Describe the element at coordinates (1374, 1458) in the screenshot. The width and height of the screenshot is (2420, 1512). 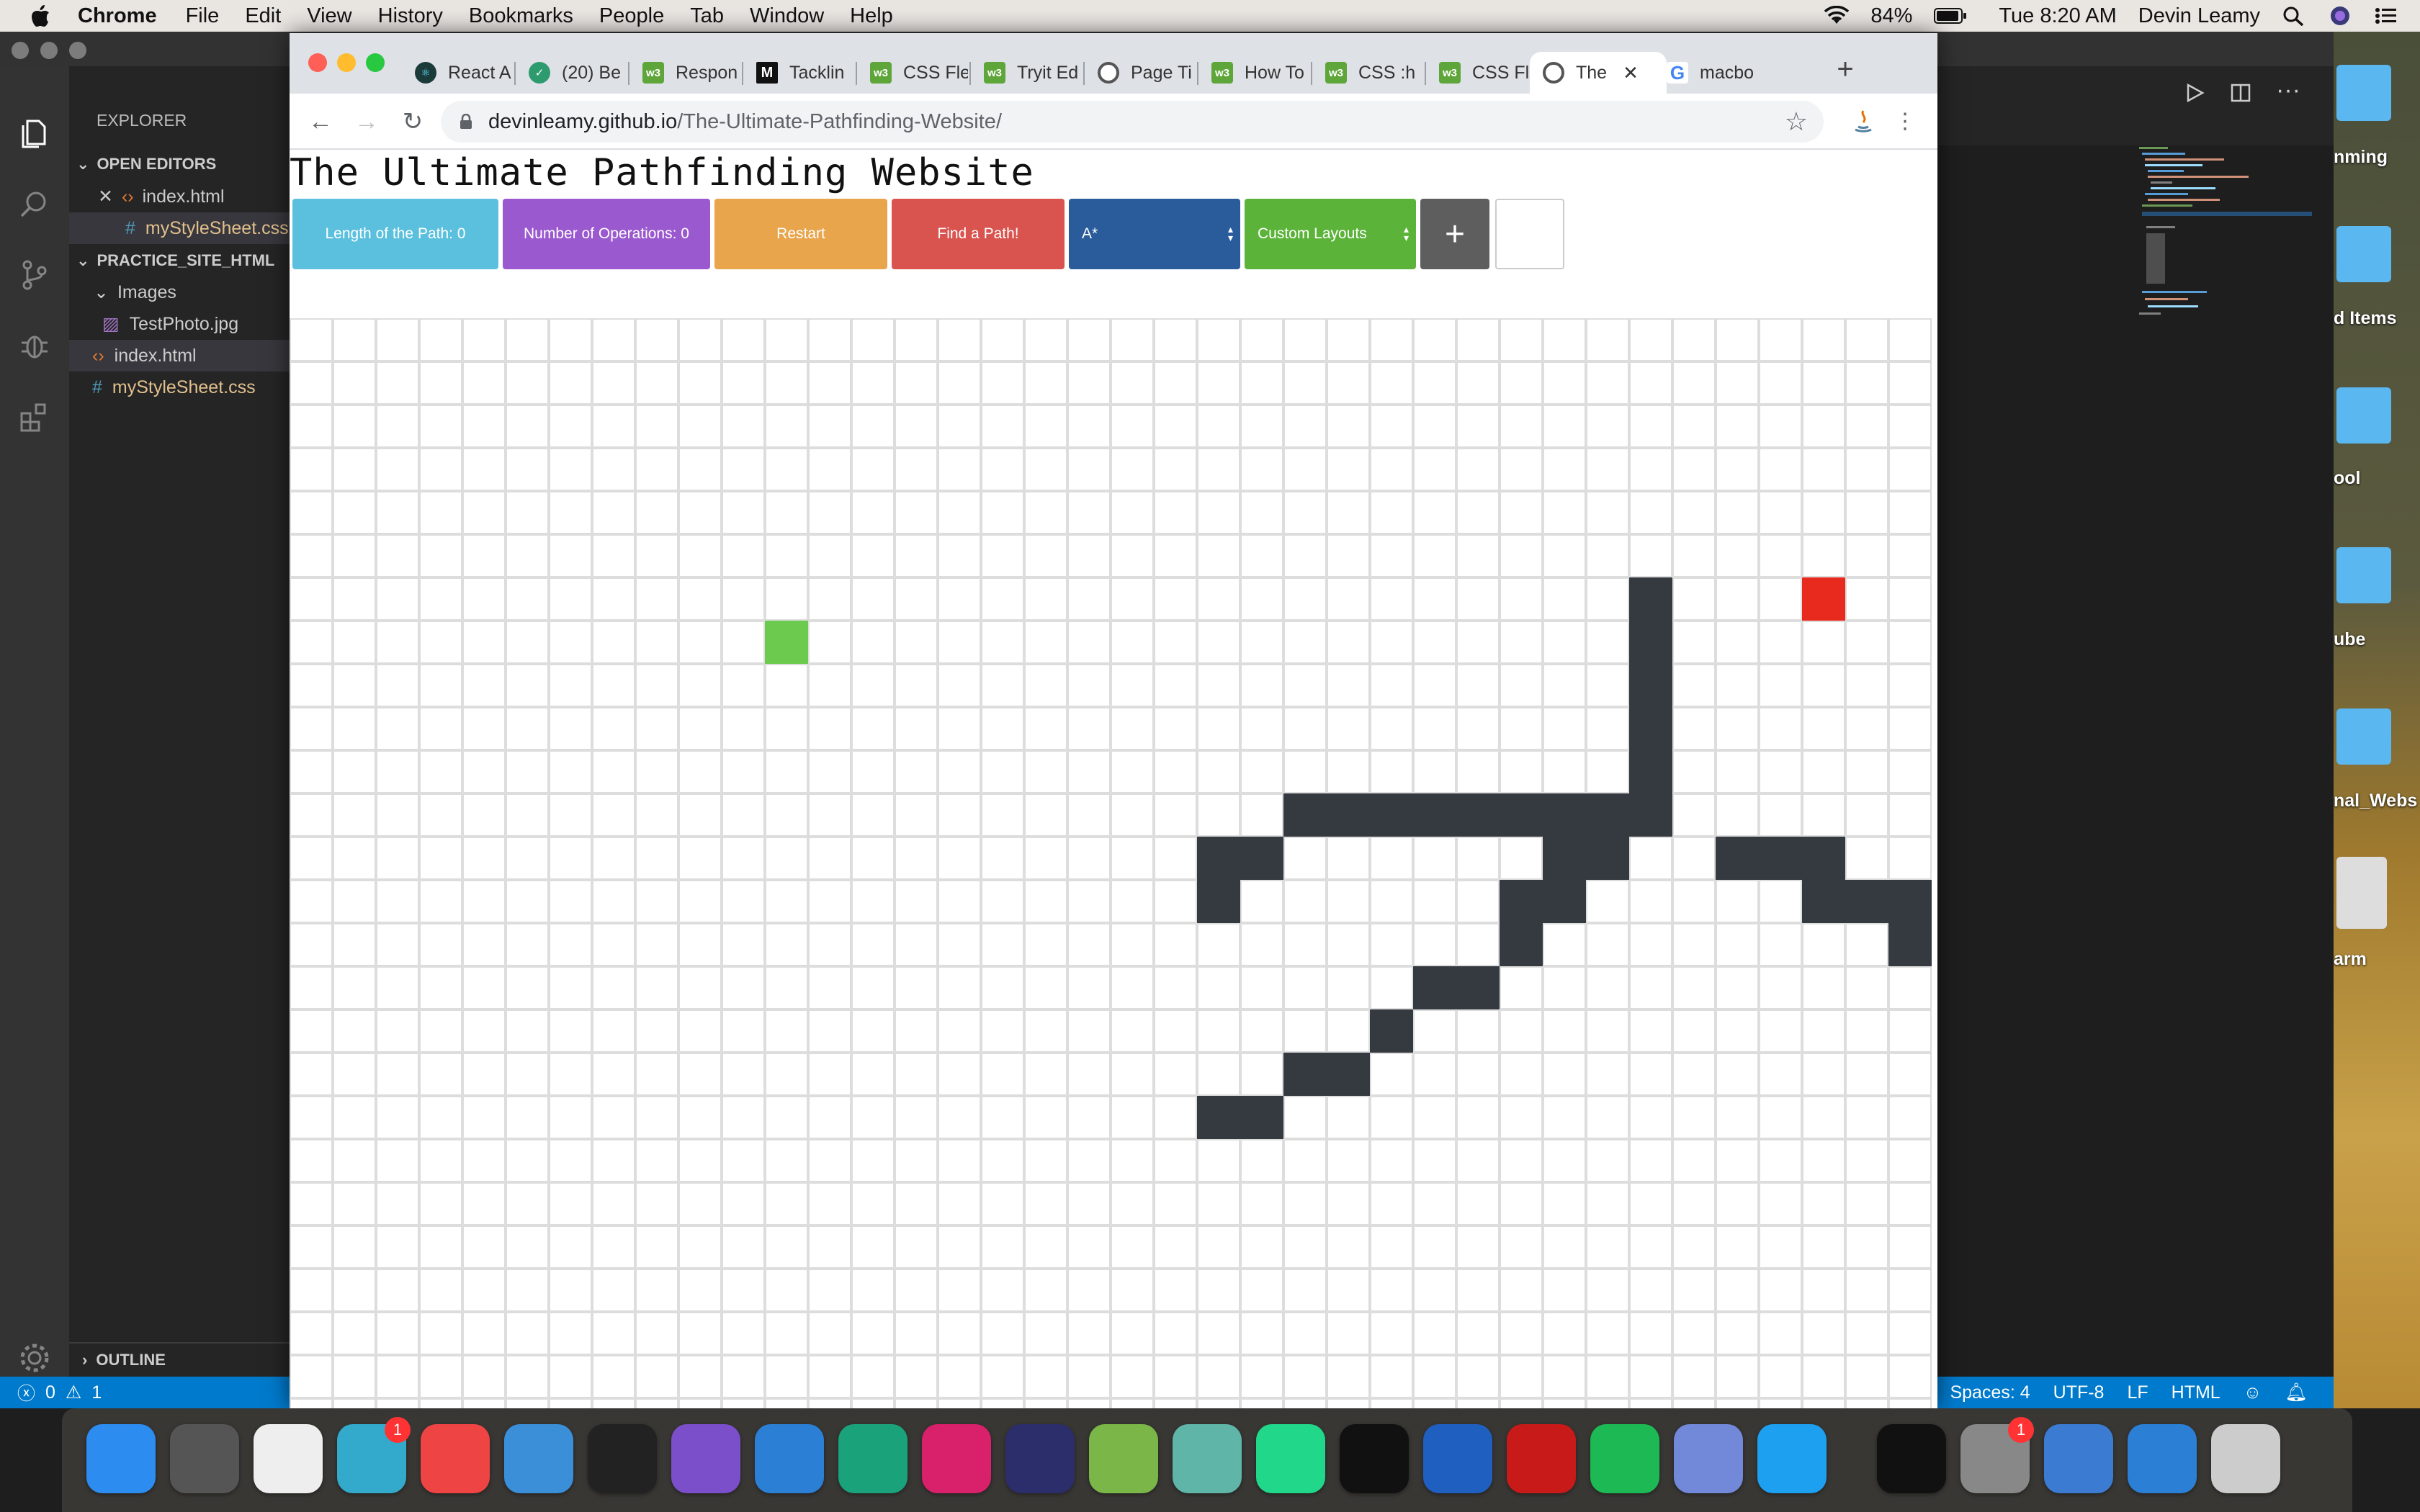
I see `dock-terminal-icon` at that location.